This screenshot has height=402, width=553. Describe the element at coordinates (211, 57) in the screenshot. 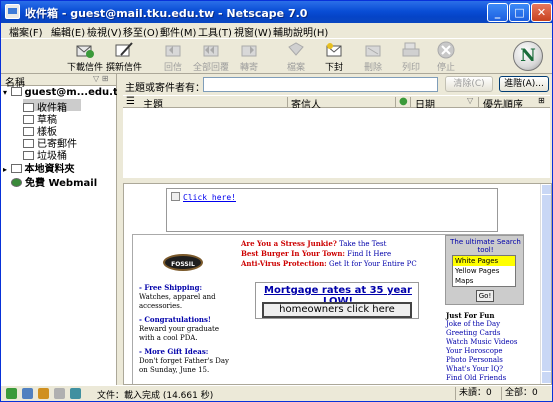

I see `reply-all-button: 全部回覆` at that location.